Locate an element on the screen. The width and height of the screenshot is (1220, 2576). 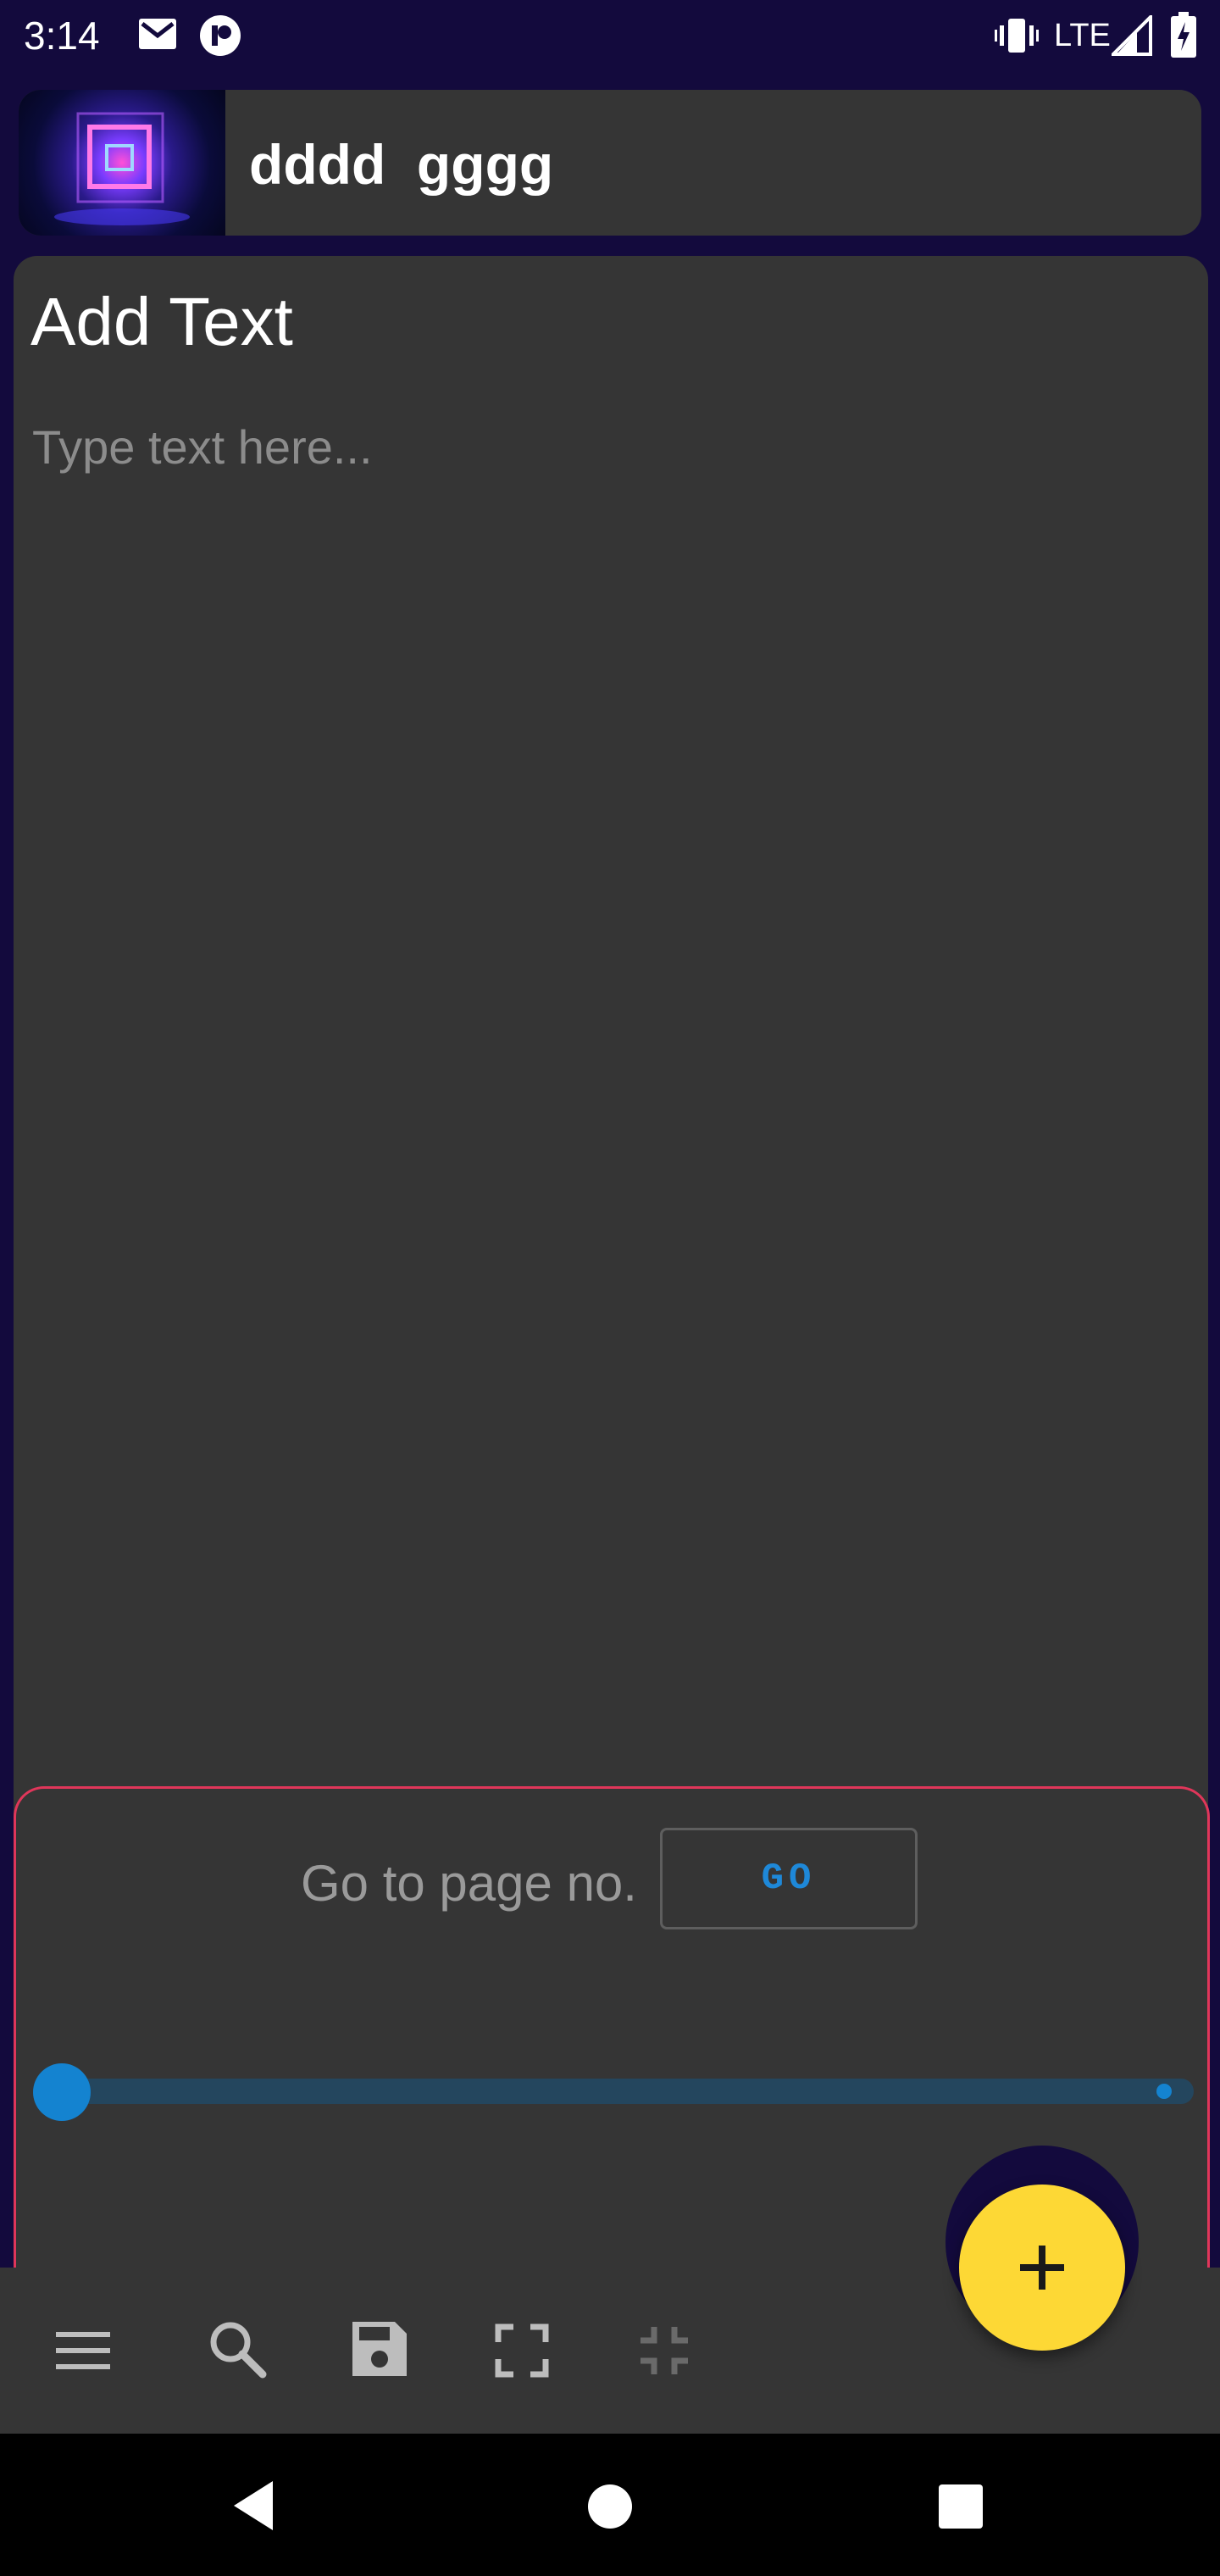
search-icon is located at coordinates (237, 2349).